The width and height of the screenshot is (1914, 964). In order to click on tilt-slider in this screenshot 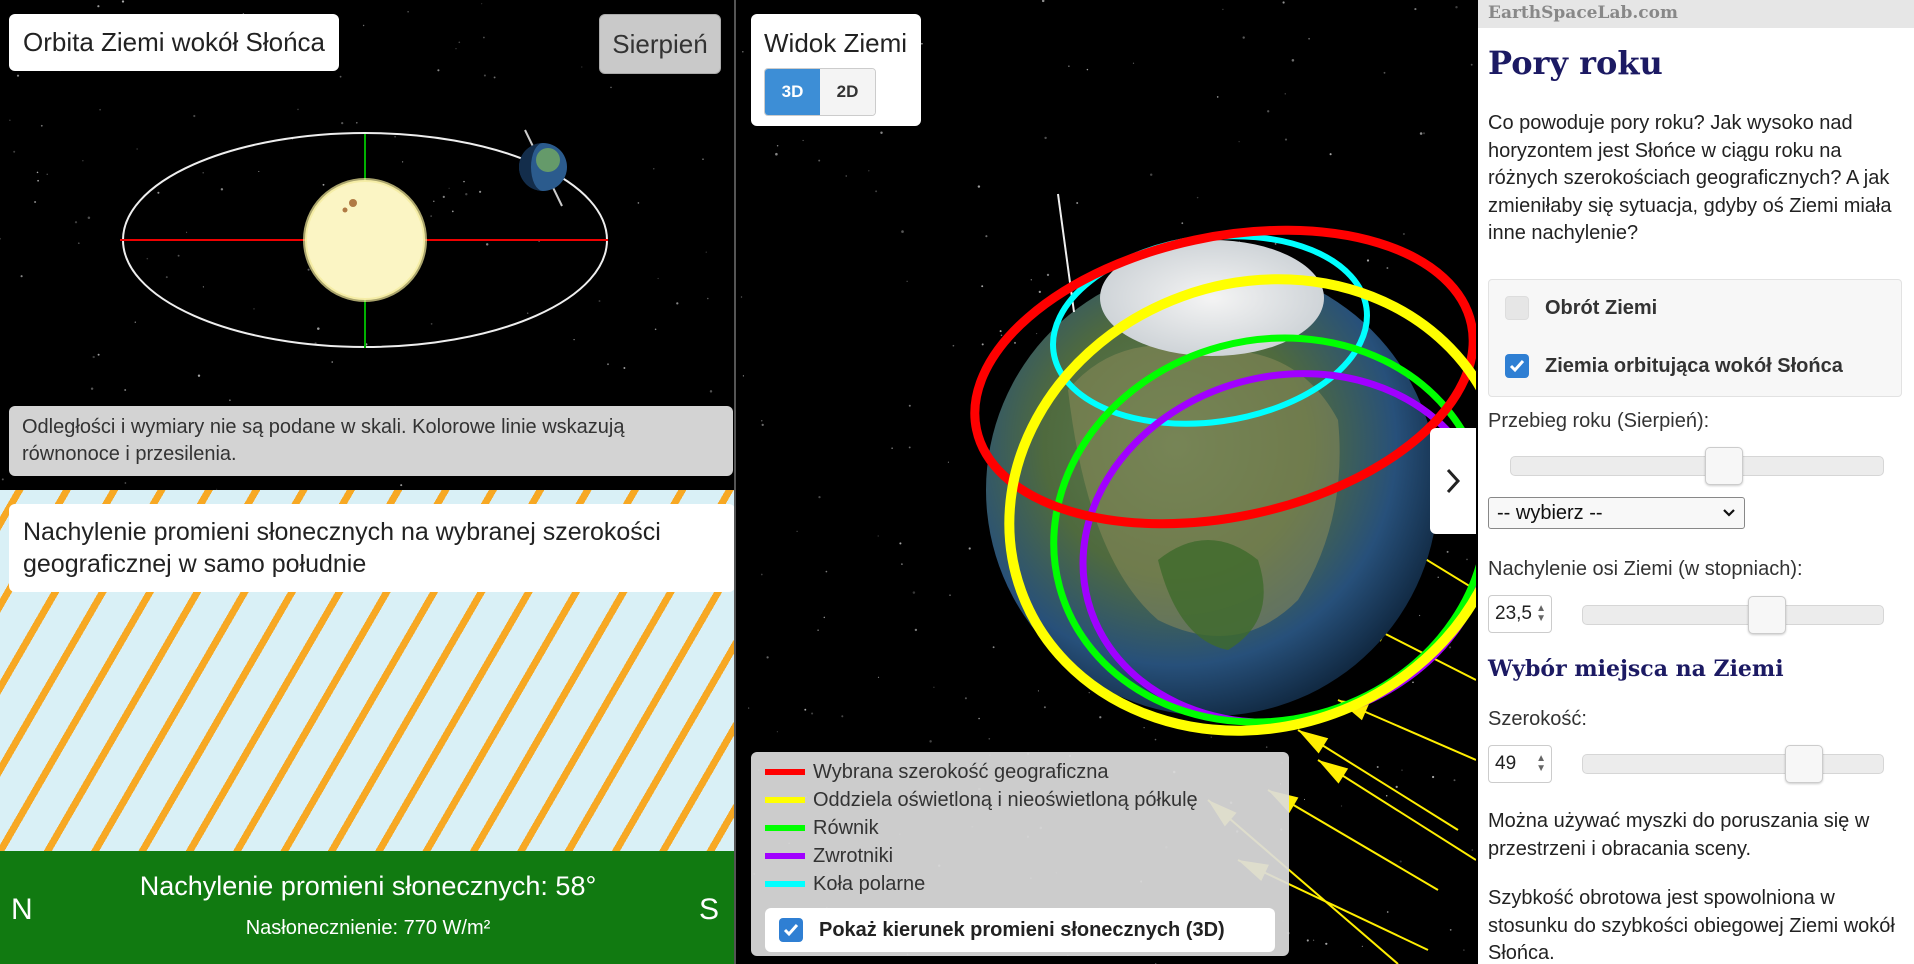, I will do `click(1733, 615)`.